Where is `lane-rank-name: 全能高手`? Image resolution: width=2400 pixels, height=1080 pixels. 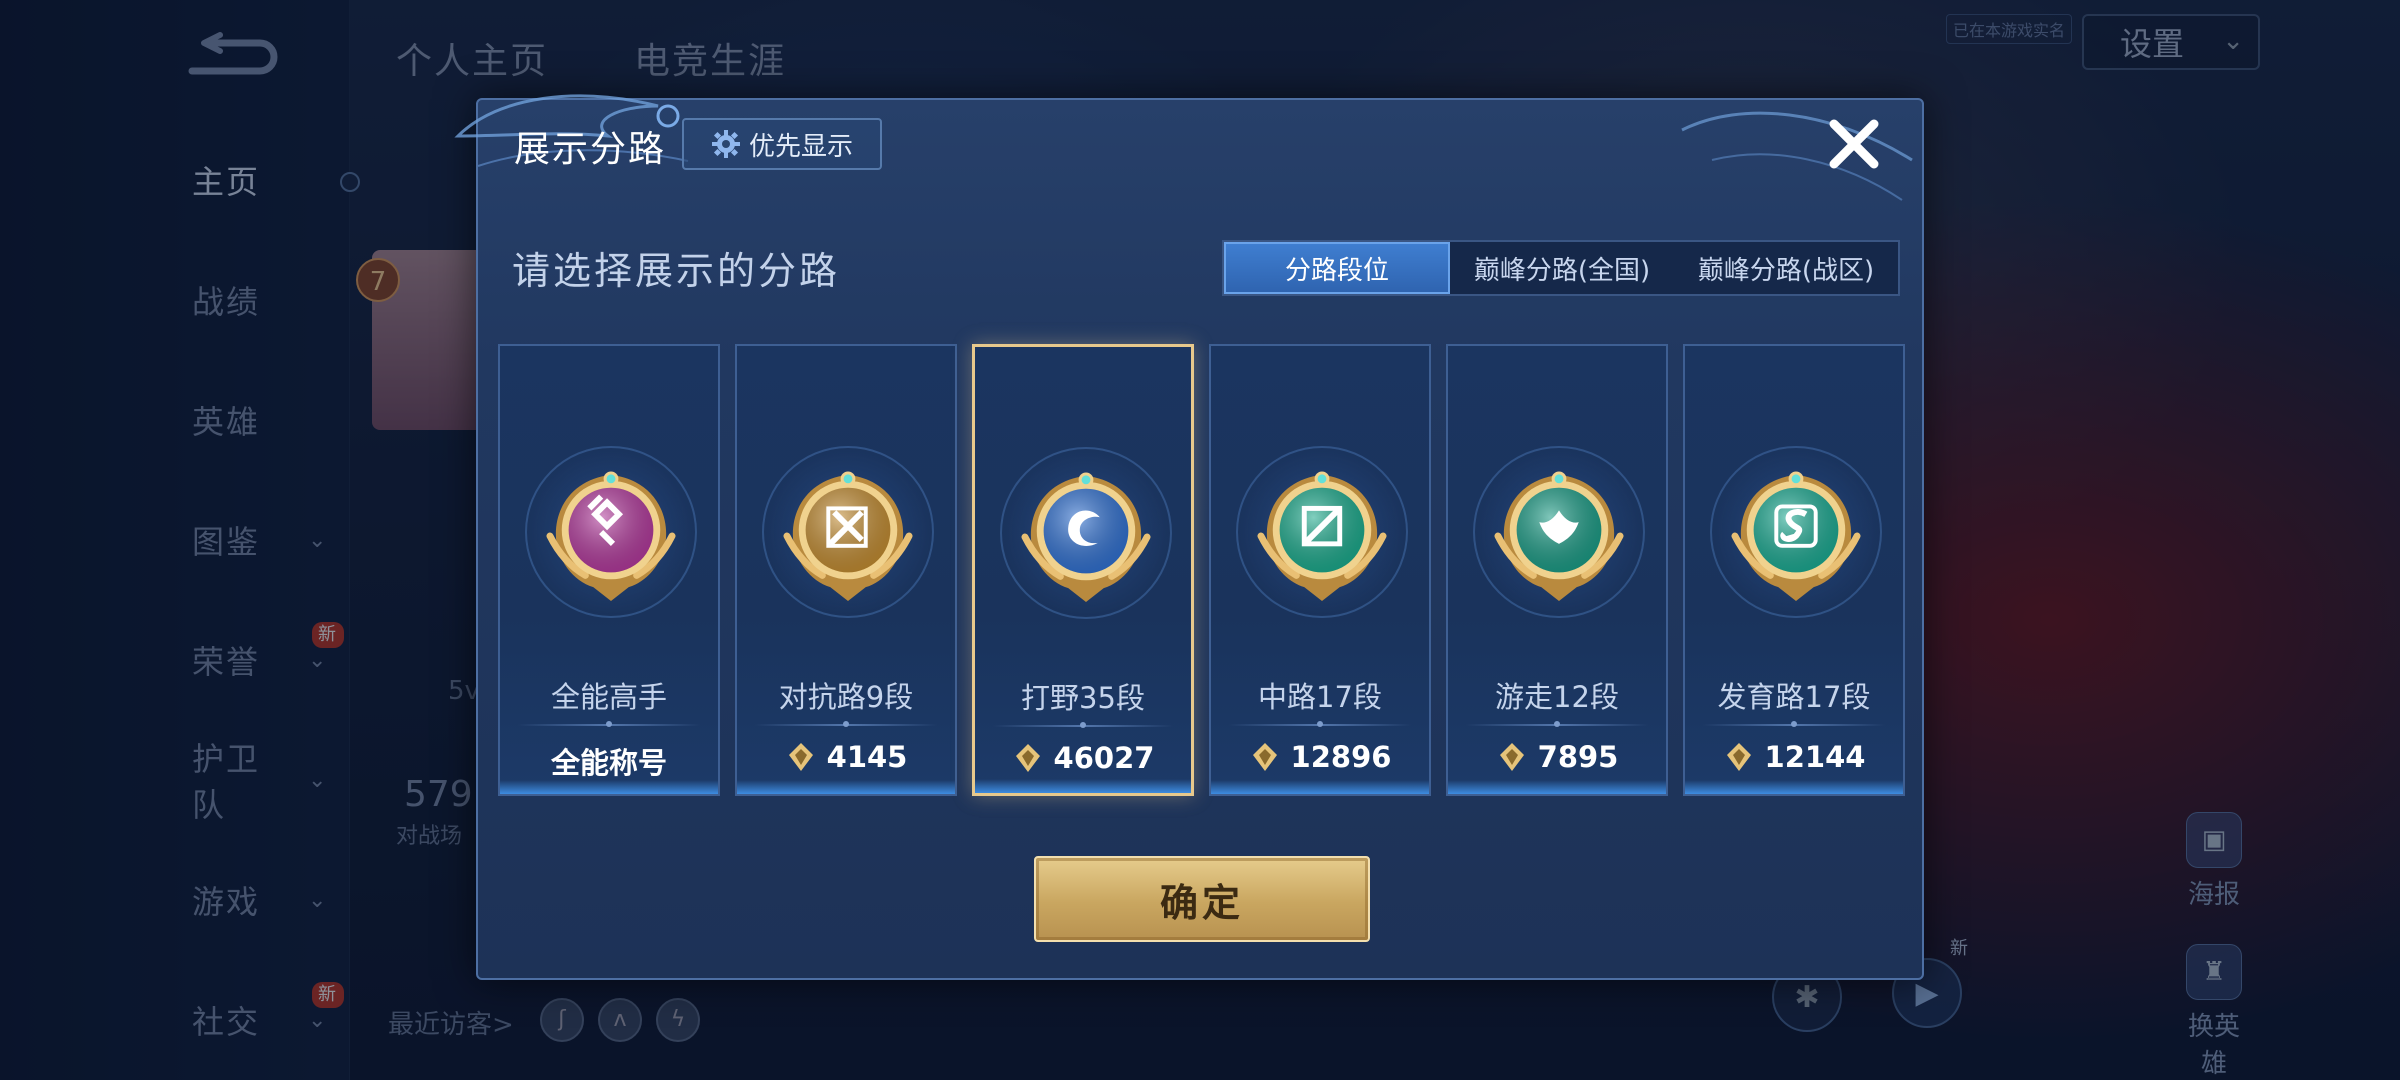
lane-rank-name: 全能高手 is located at coordinates (608, 697).